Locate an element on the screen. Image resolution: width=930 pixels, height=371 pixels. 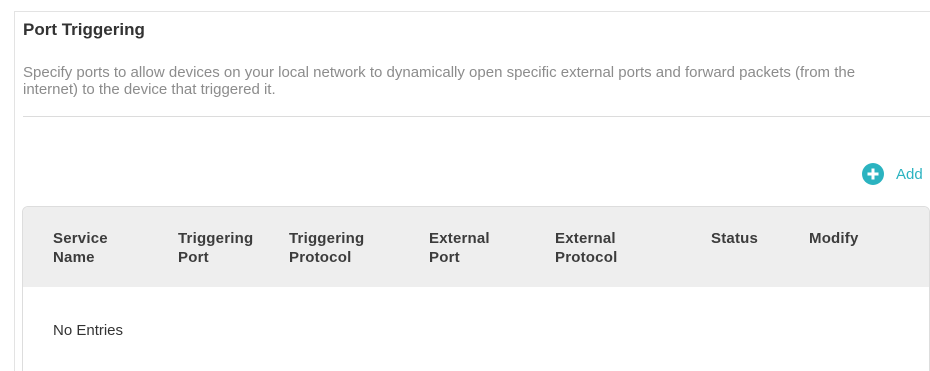
column-header-triggering-protocol: Triggering Protocol is located at coordinates (326, 248).